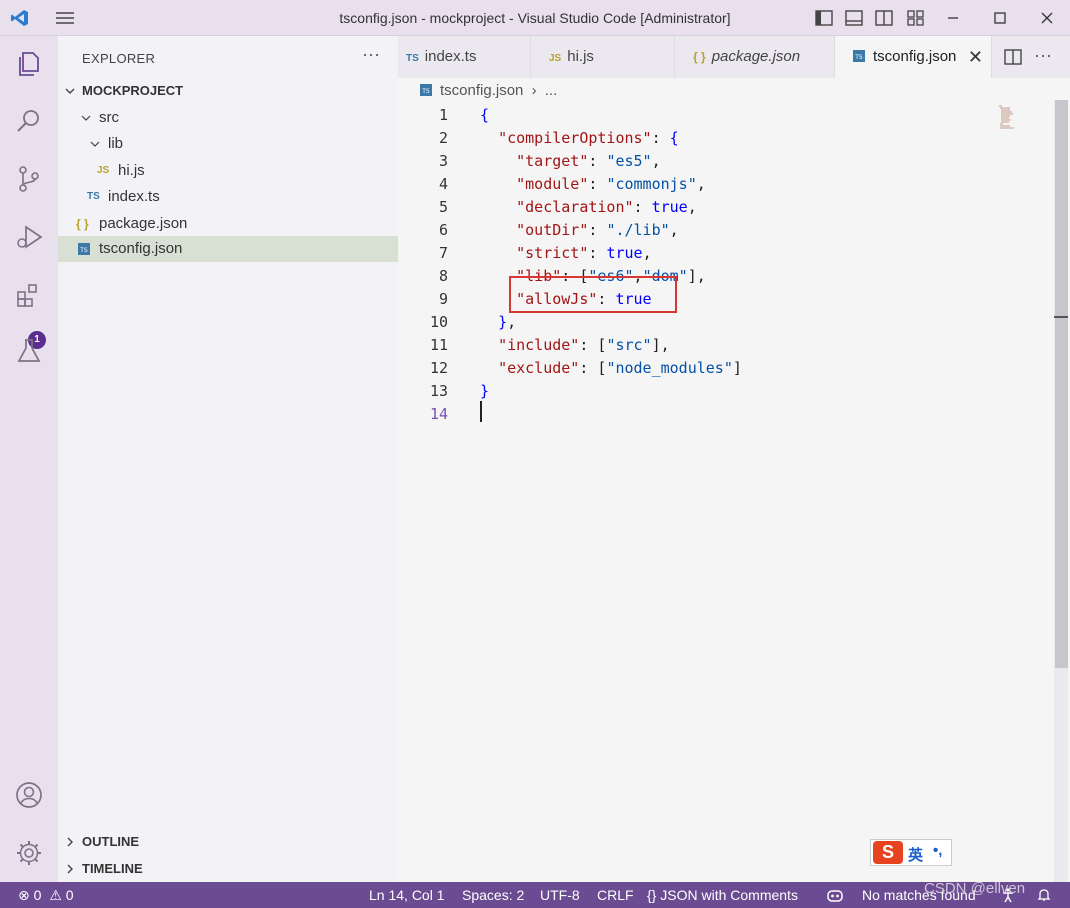 The image size is (1070, 908). Describe the element at coordinates (1047, 18) in the screenshot. I see `close-icon` at that location.